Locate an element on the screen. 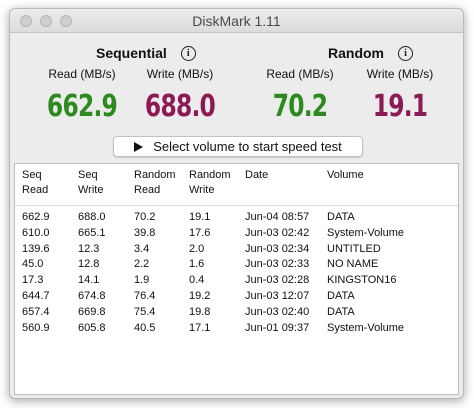 The width and height of the screenshot is (474, 408). cell-date: Jun-03 02:28 is located at coordinates (277, 280).